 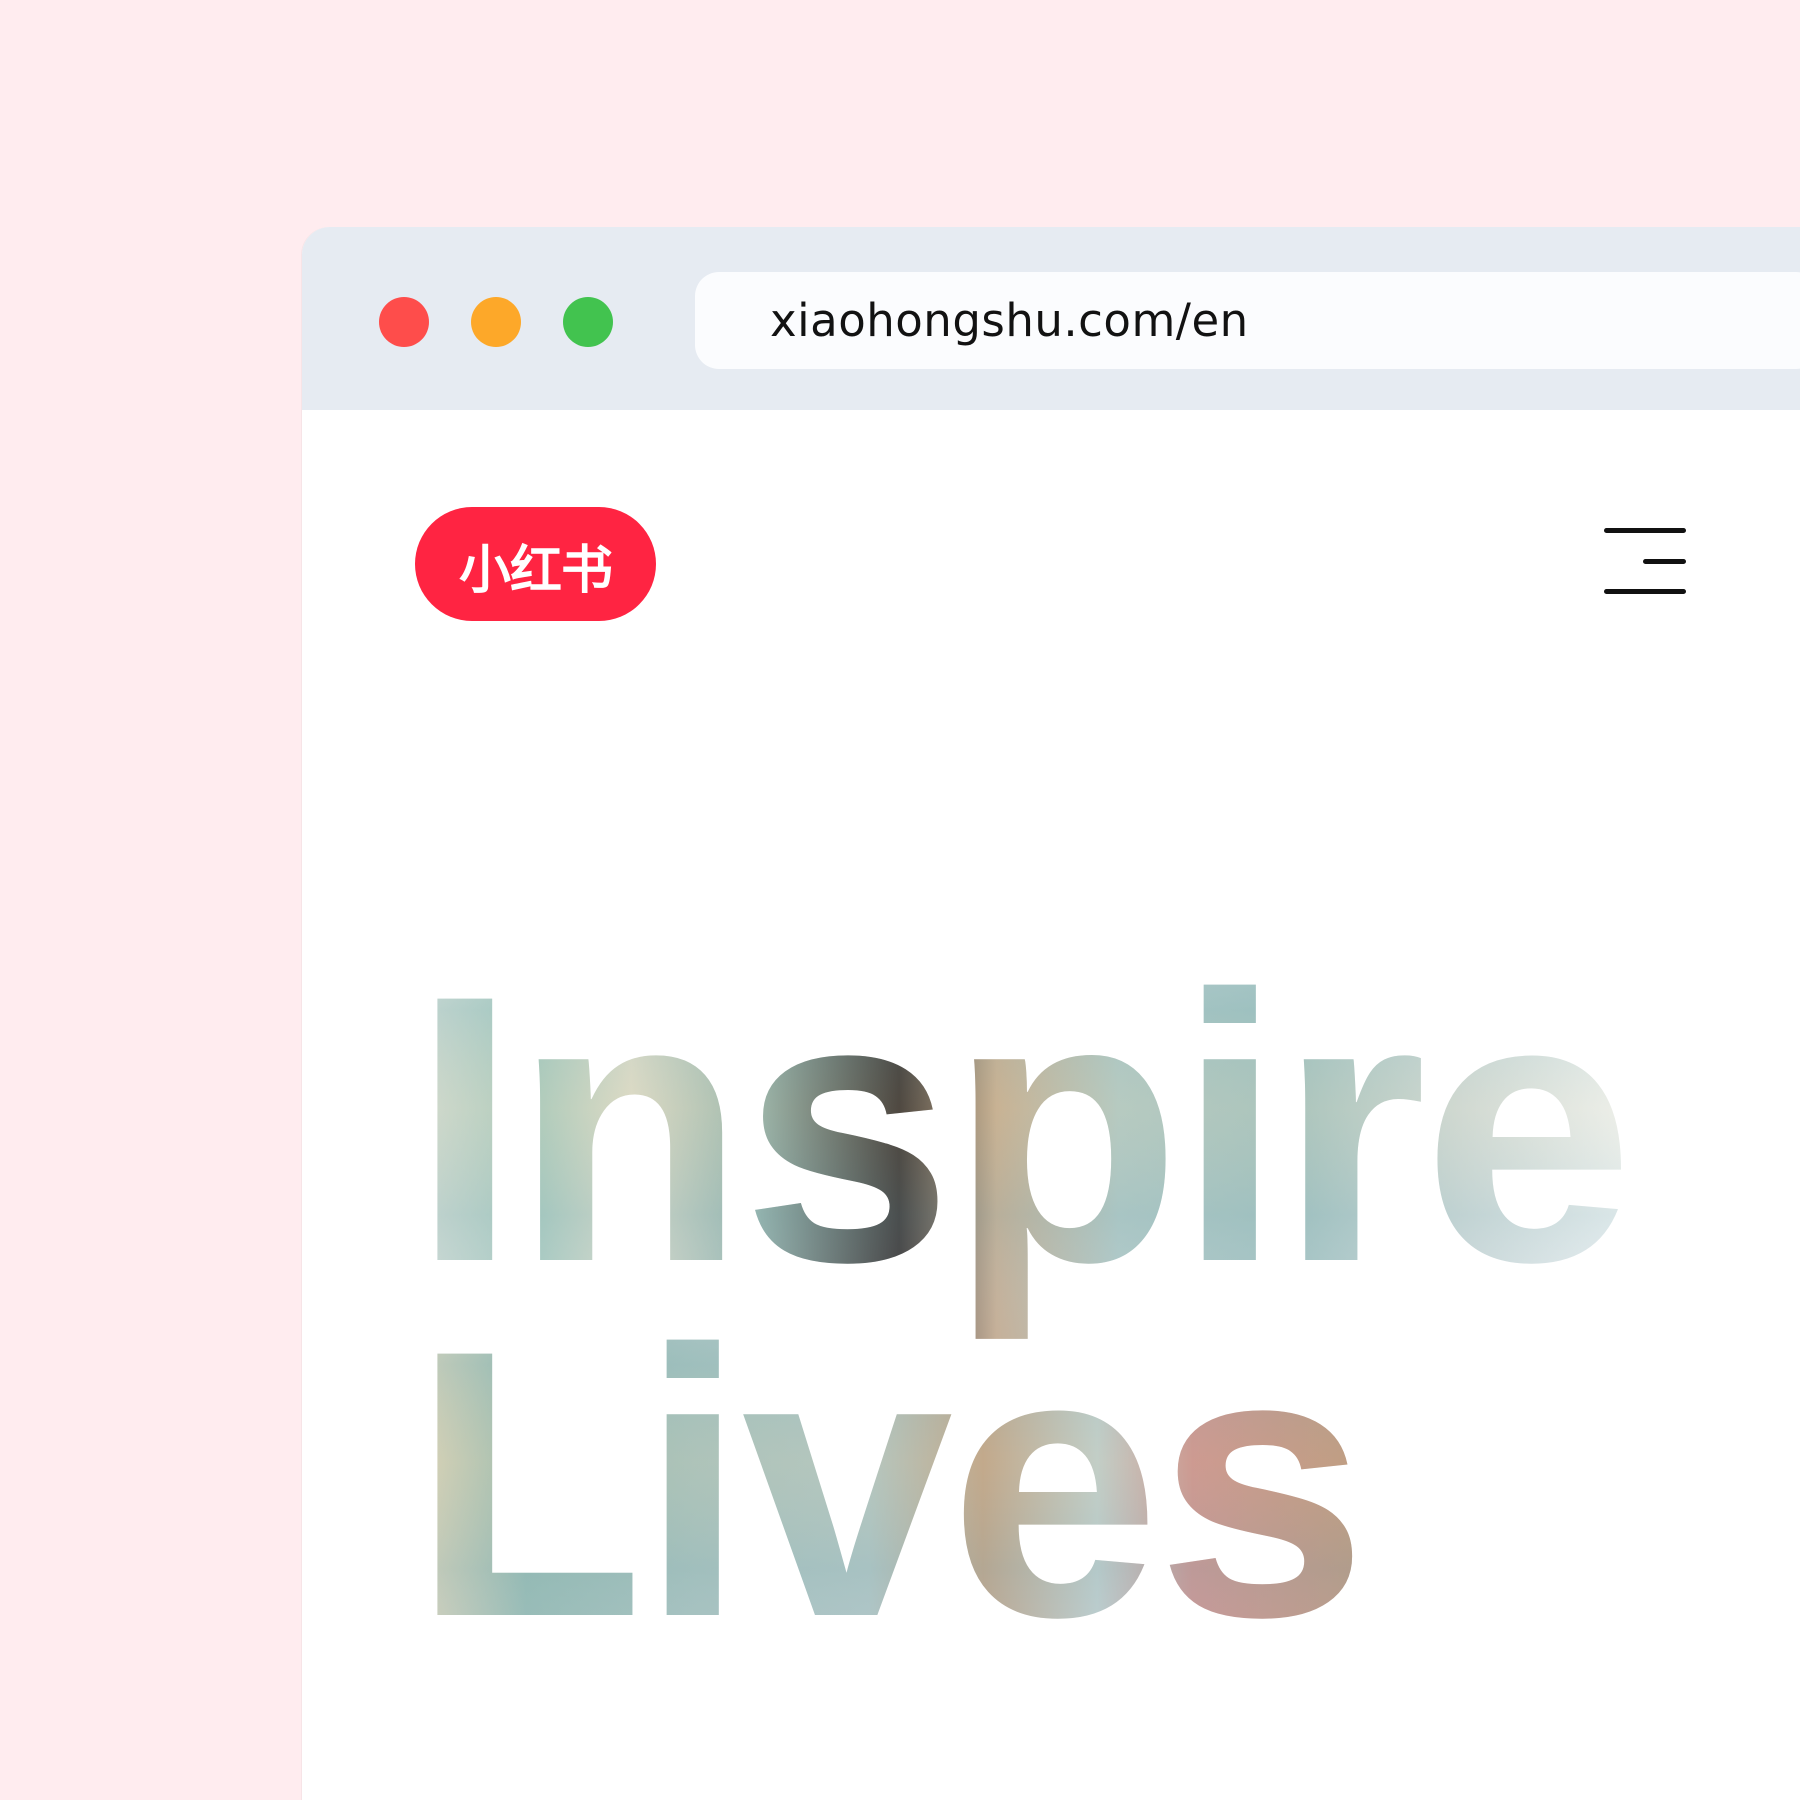 What do you see at coordinates (1009, 320) in the screenshot?
I see `address-url: xiaohongshu.com/en` at bounding box center [1009, 320].